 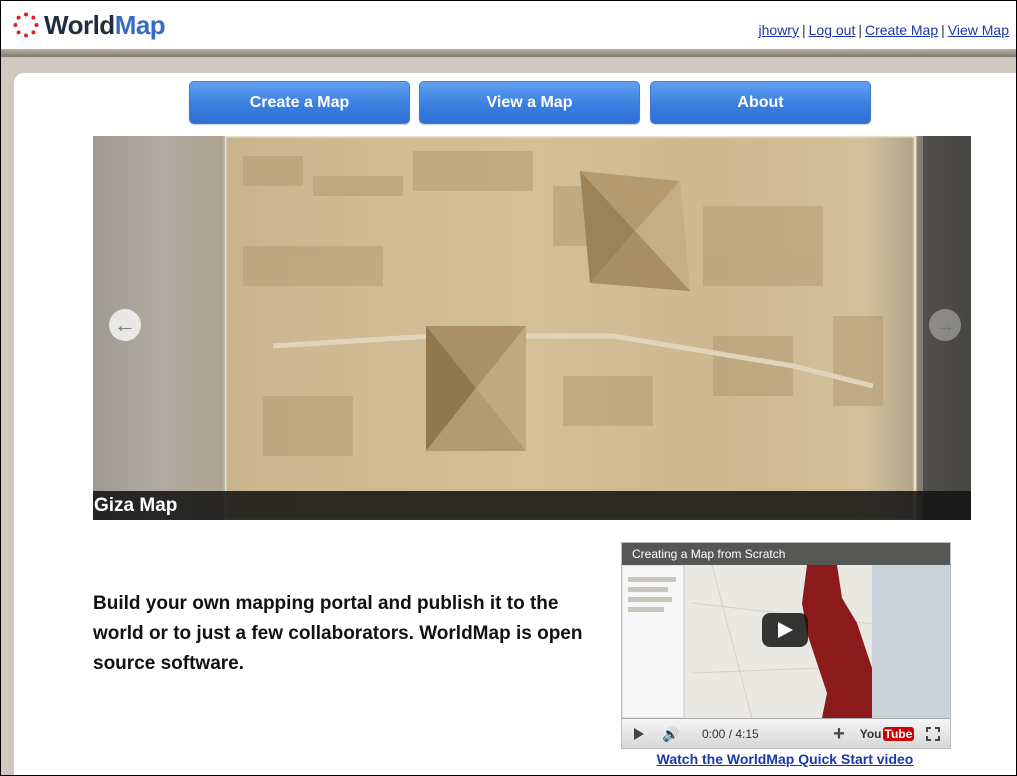 What do you see at coordinates (832, 30) in the screenshot?
I see `logout-link: Log out` at bounding box center [832, 30].